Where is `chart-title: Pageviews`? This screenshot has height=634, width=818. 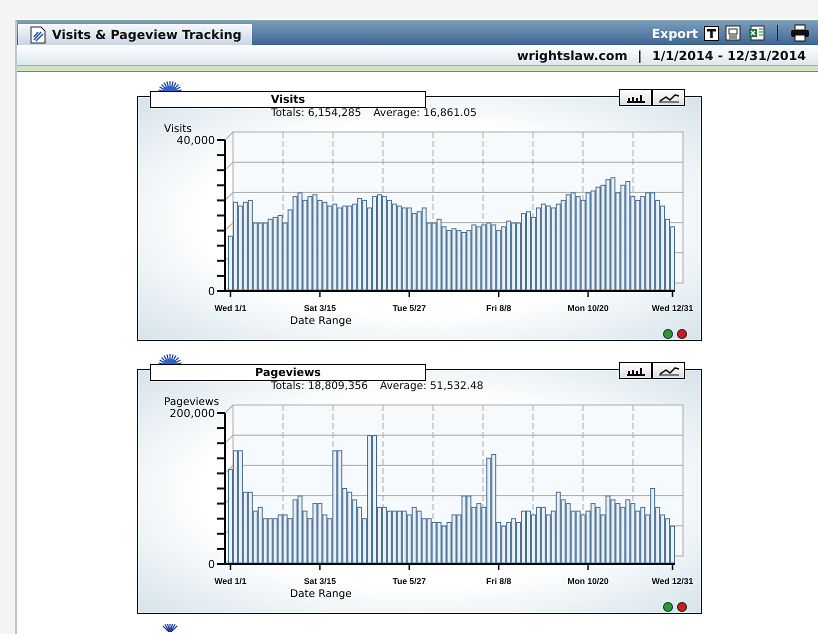 chart-title: Pageviews is located at coordinates (288, 372).